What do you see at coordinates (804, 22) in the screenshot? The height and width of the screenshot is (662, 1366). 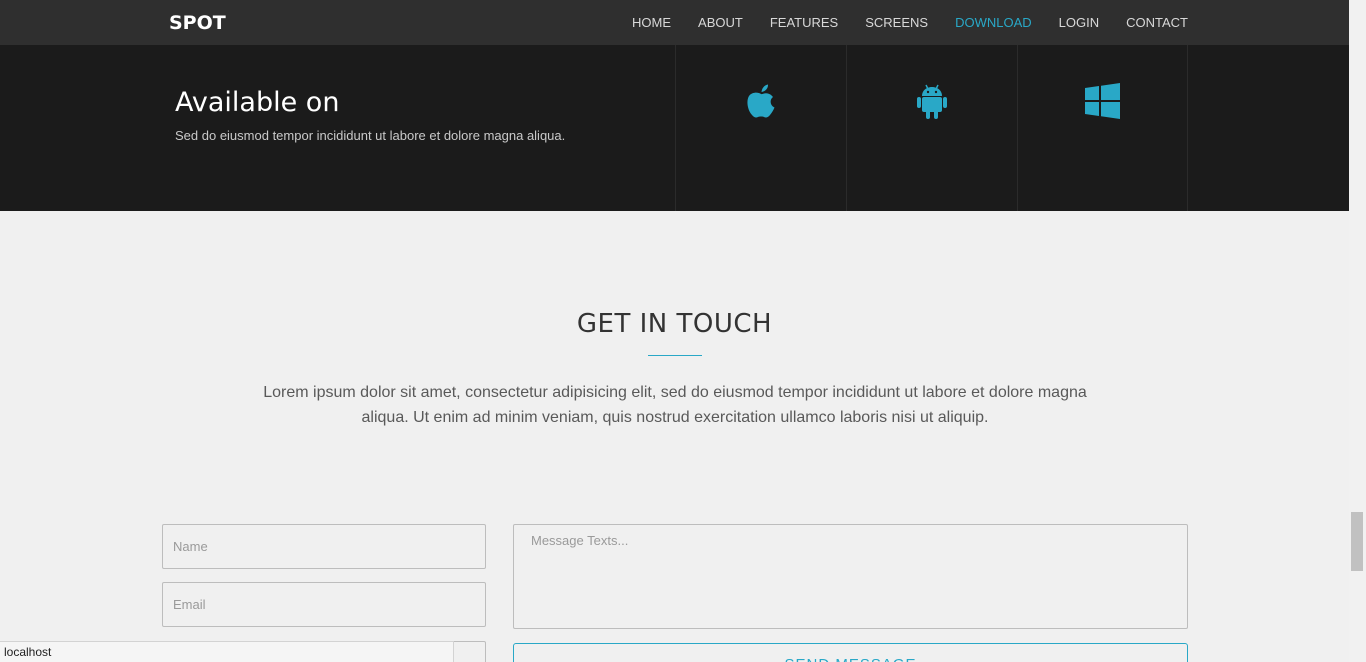 I see `nav-item-features: FEATURES` at bounding box center [804, 22].